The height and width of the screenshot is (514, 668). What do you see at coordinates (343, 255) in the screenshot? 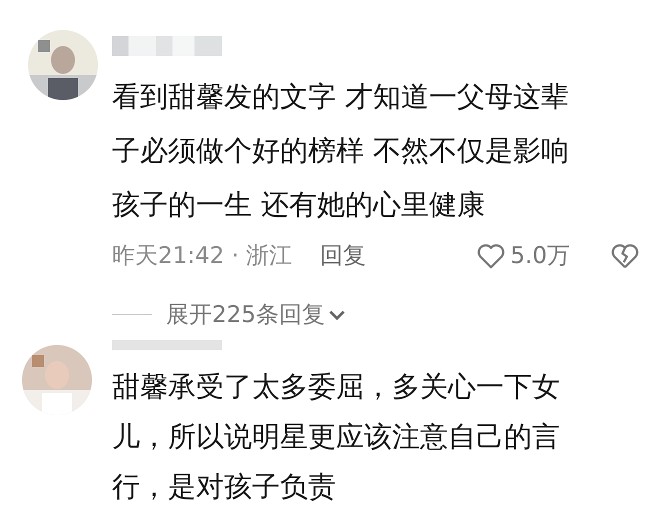
I see `reply-link: 回复` at bounding box center [343, 255].